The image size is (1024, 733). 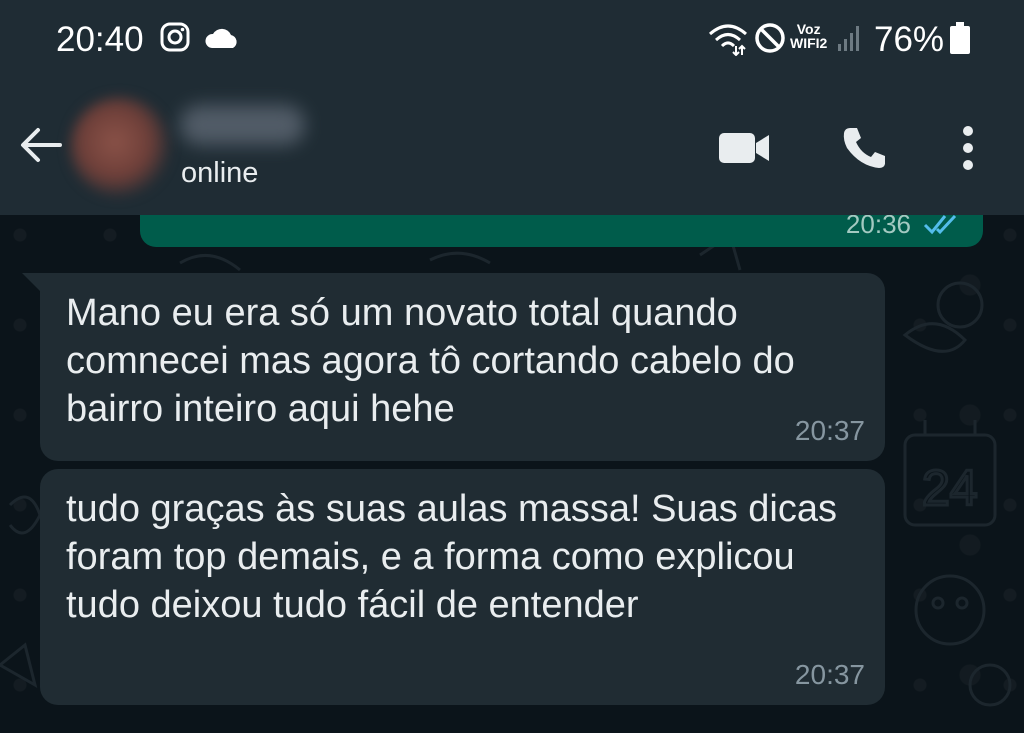 What do you see at coordinates (33, 284) in the screenshot?
I see `bubble-tail` at bounding box center [33, 284].